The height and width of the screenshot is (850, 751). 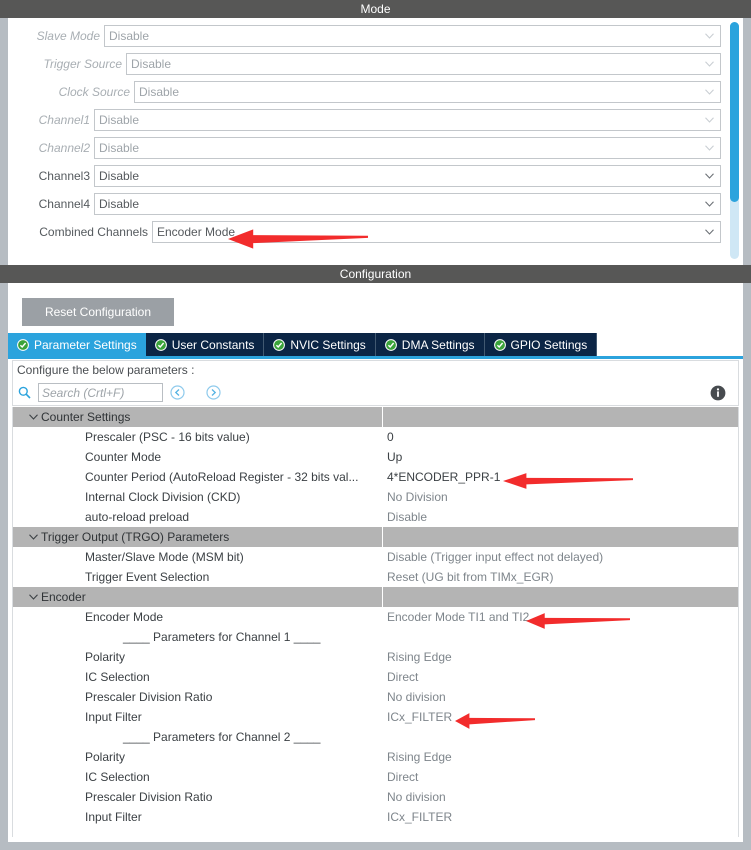 I want to click on parameter-row: auto-reload preload Disable, so click(x=375, y=517).